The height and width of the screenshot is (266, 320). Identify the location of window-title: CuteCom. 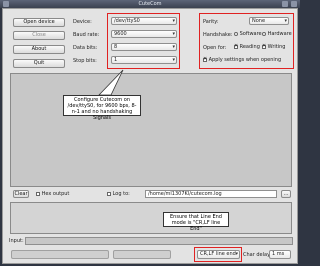
(150, 4).